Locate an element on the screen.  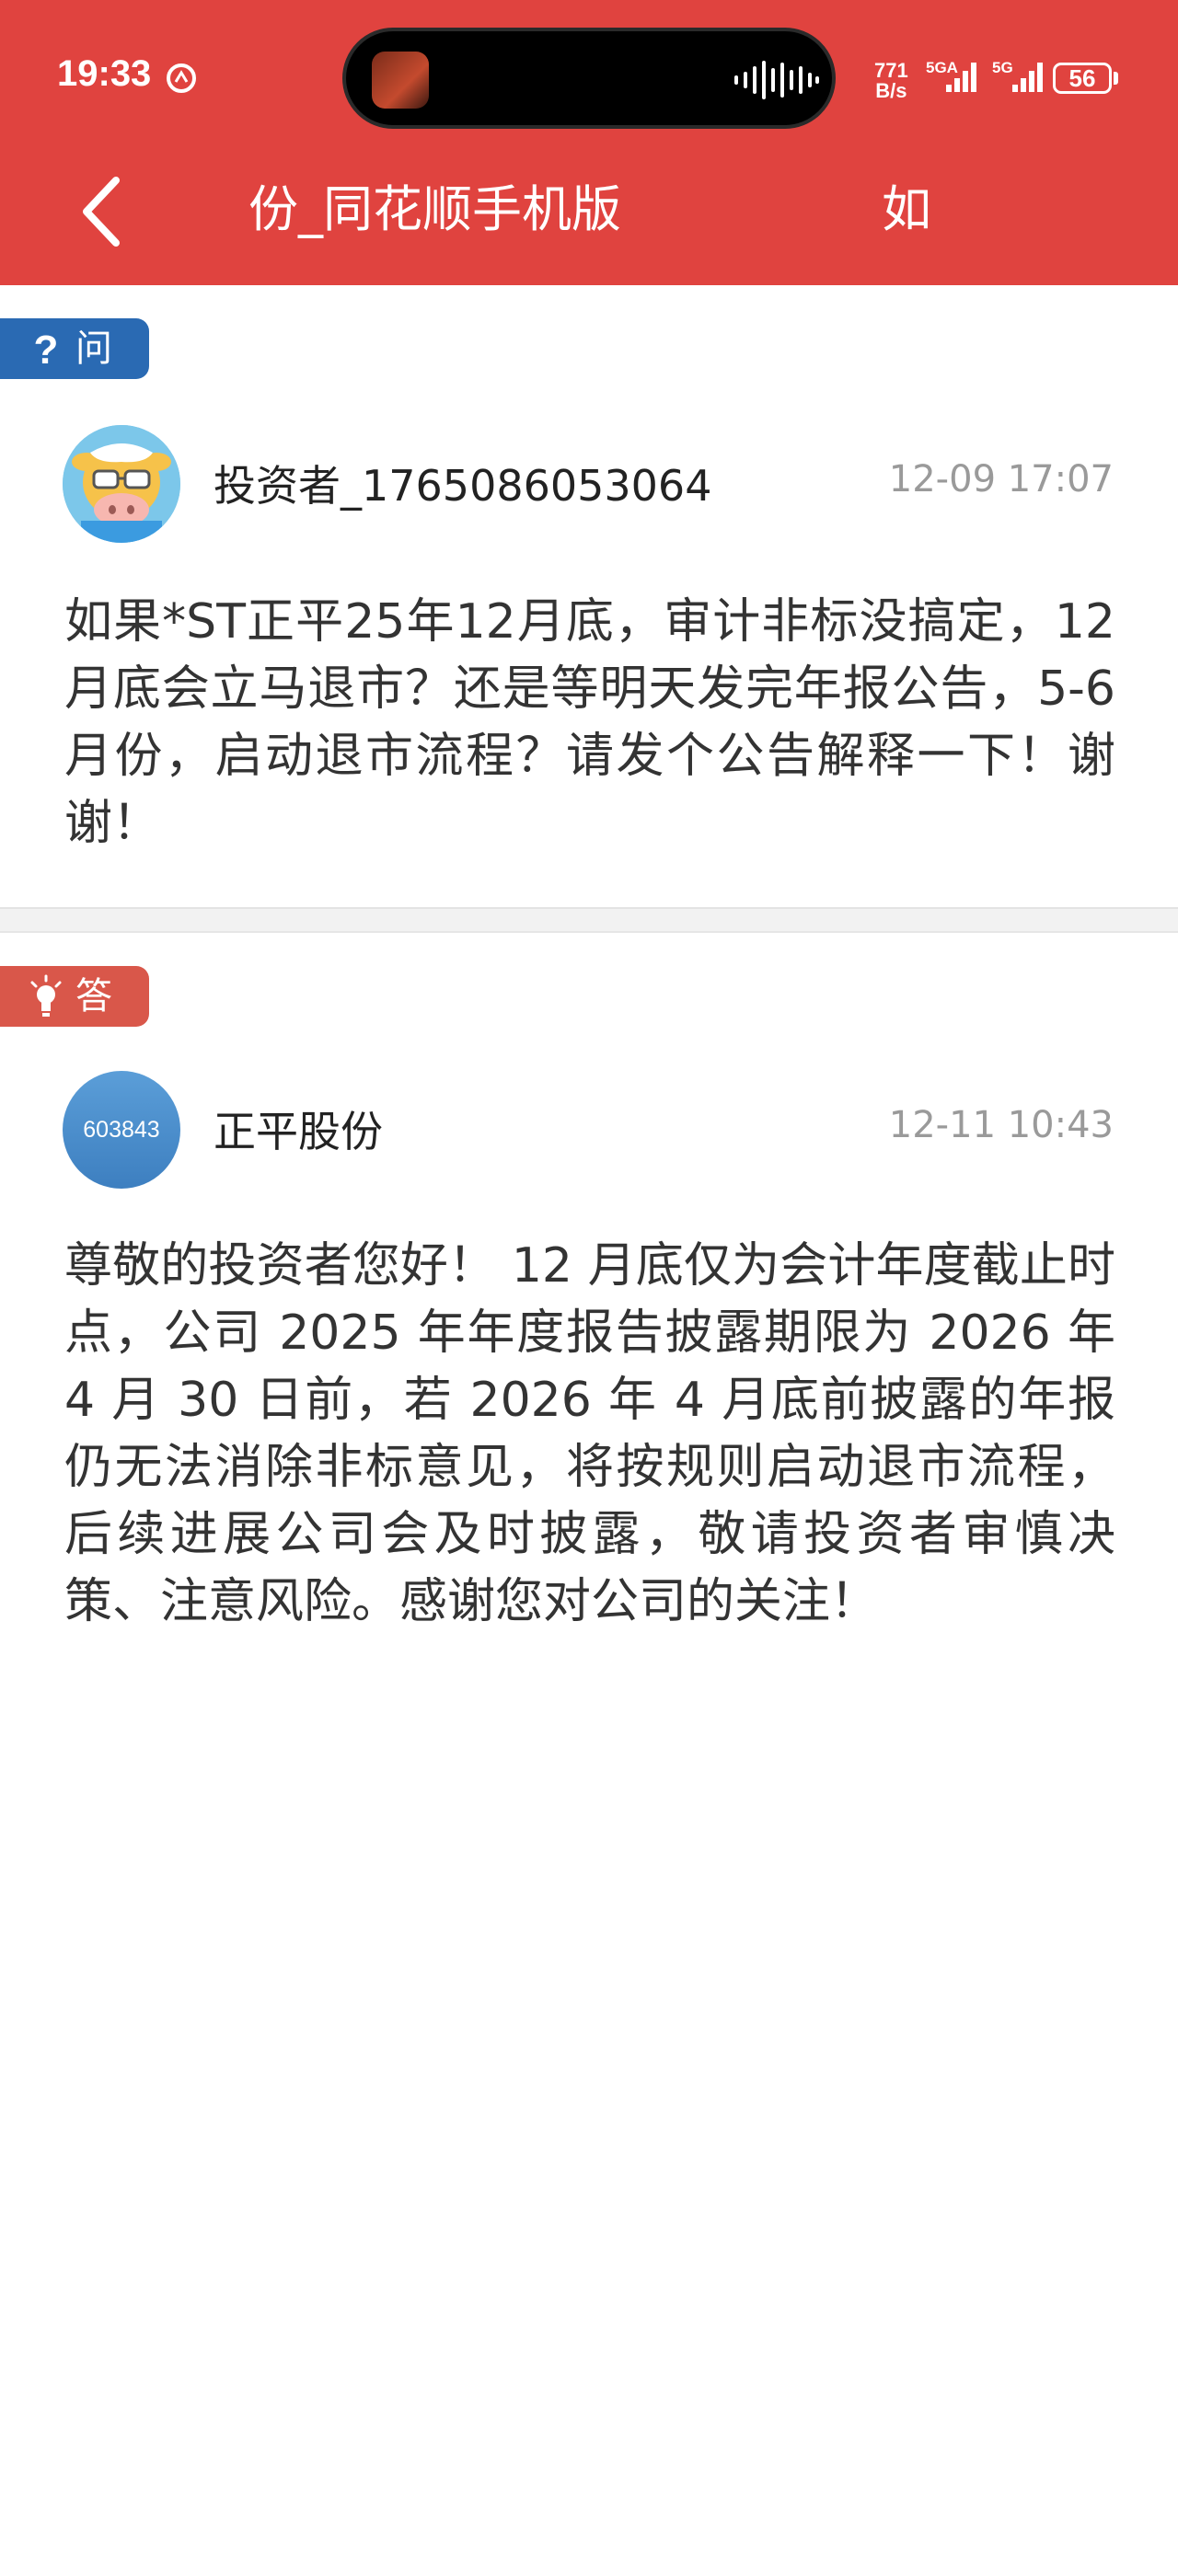
answer-author: 正平股份 is located at coordinates (298, 1128).